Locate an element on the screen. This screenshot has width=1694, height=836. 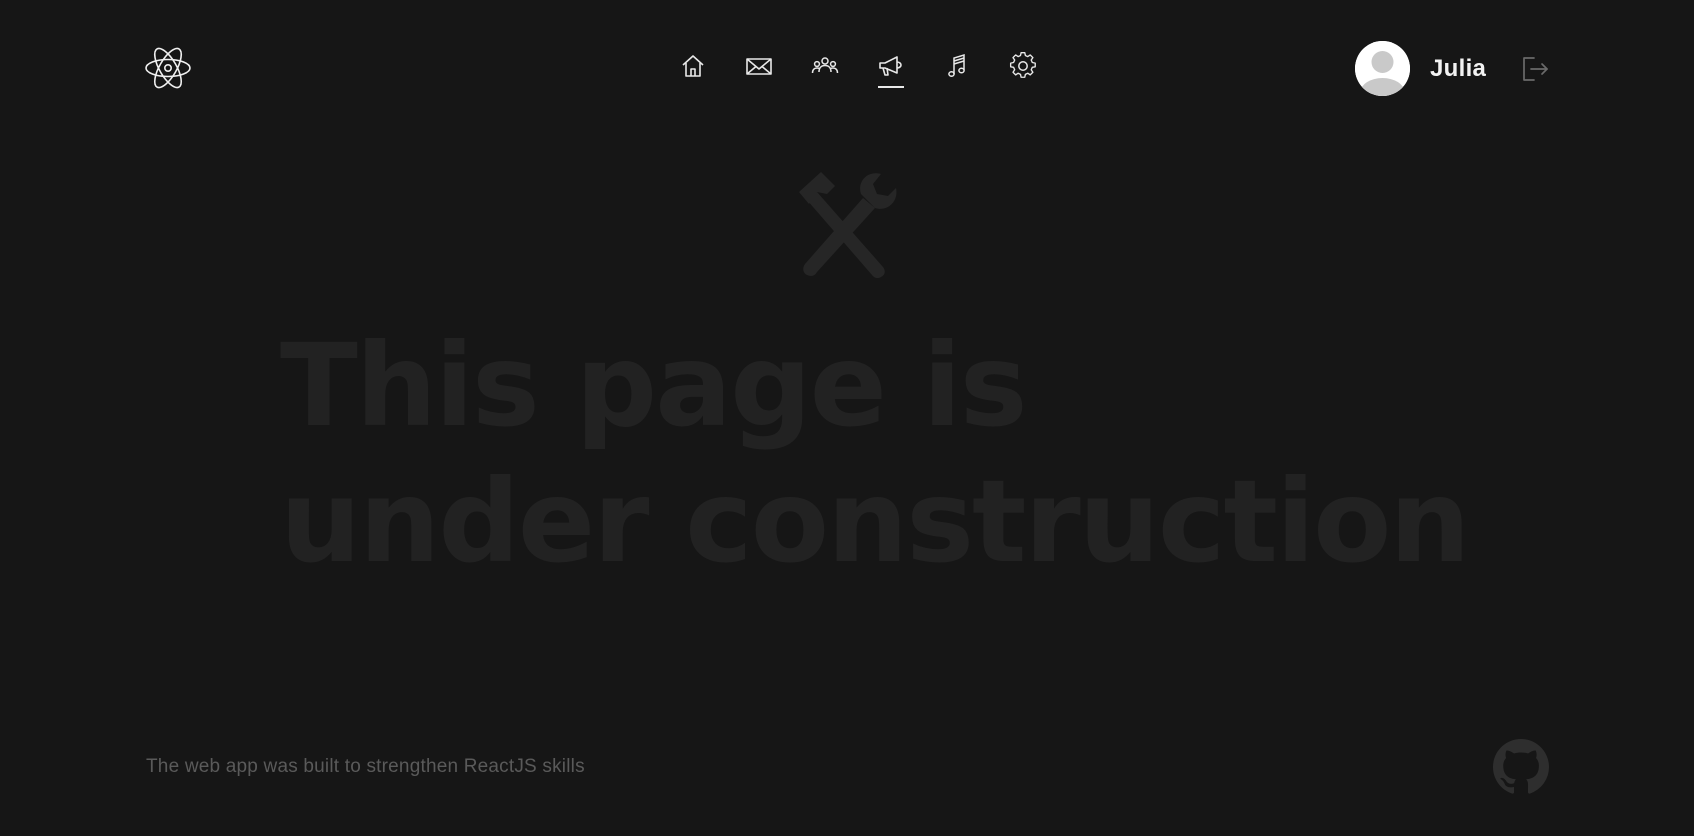
music-icon is located at coordinates (956, 65).